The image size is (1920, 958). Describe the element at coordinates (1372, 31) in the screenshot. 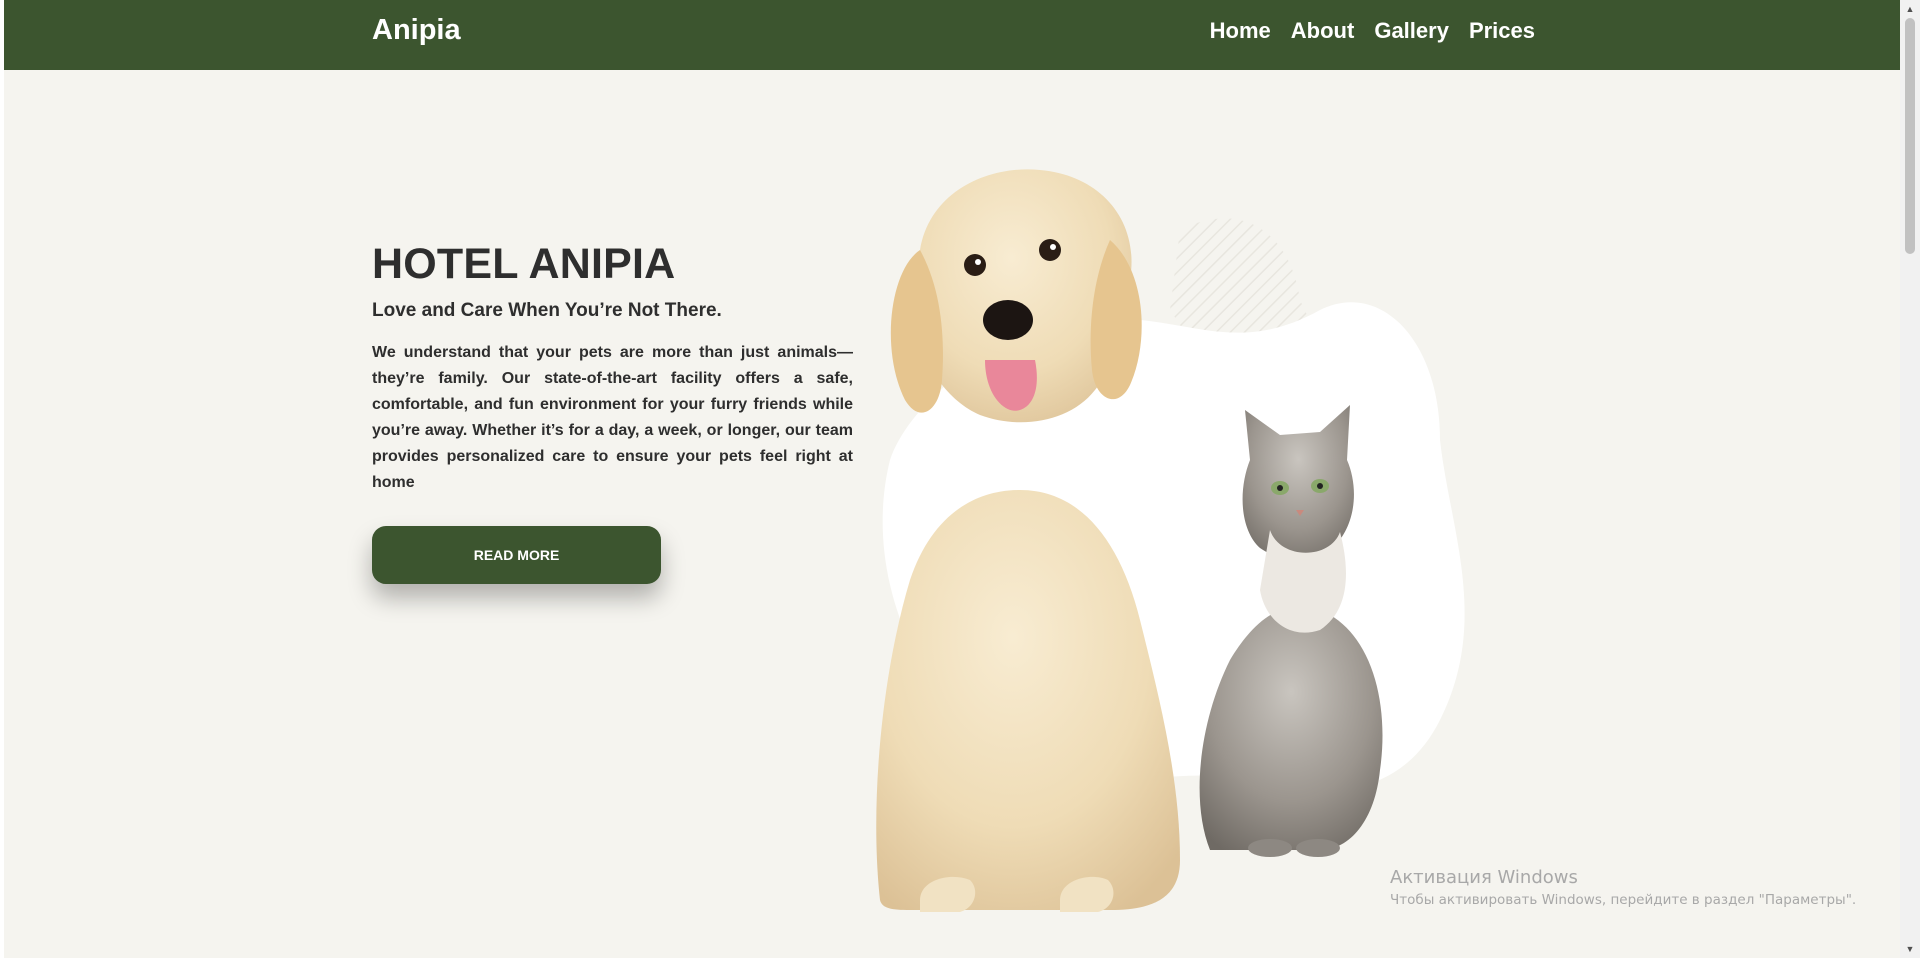

I see `main-nav: Home About Gallery Prices` at that location.